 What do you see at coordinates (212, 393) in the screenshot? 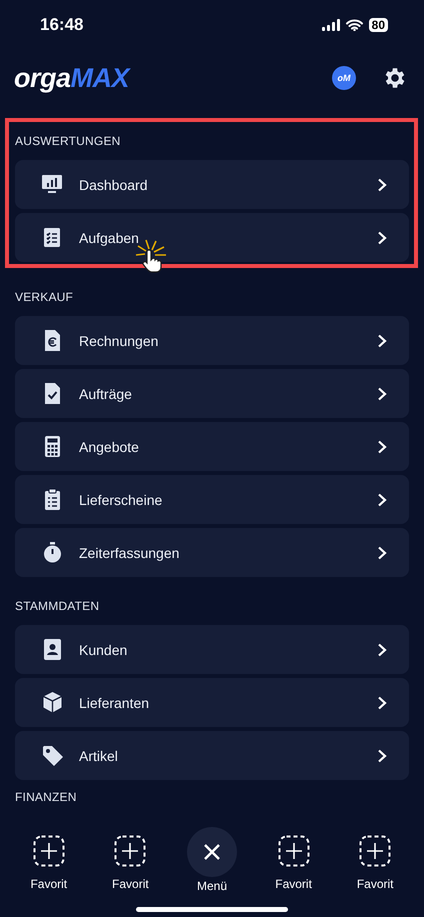
I see `menu-item: Aufträge` at bounding box center [212, 393].